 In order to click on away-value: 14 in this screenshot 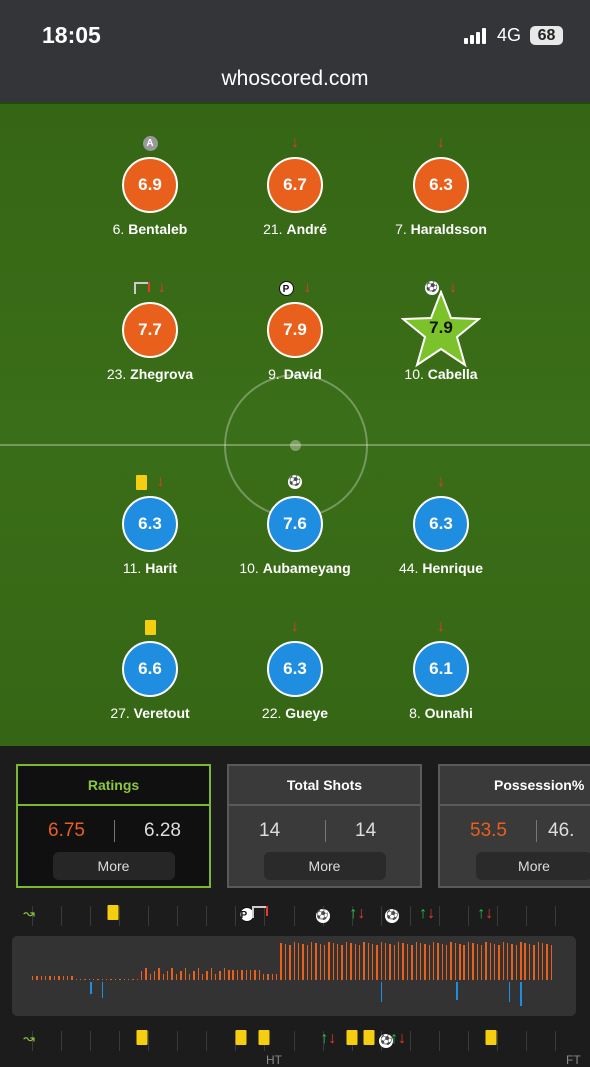, I will do `click(366, 830)`.